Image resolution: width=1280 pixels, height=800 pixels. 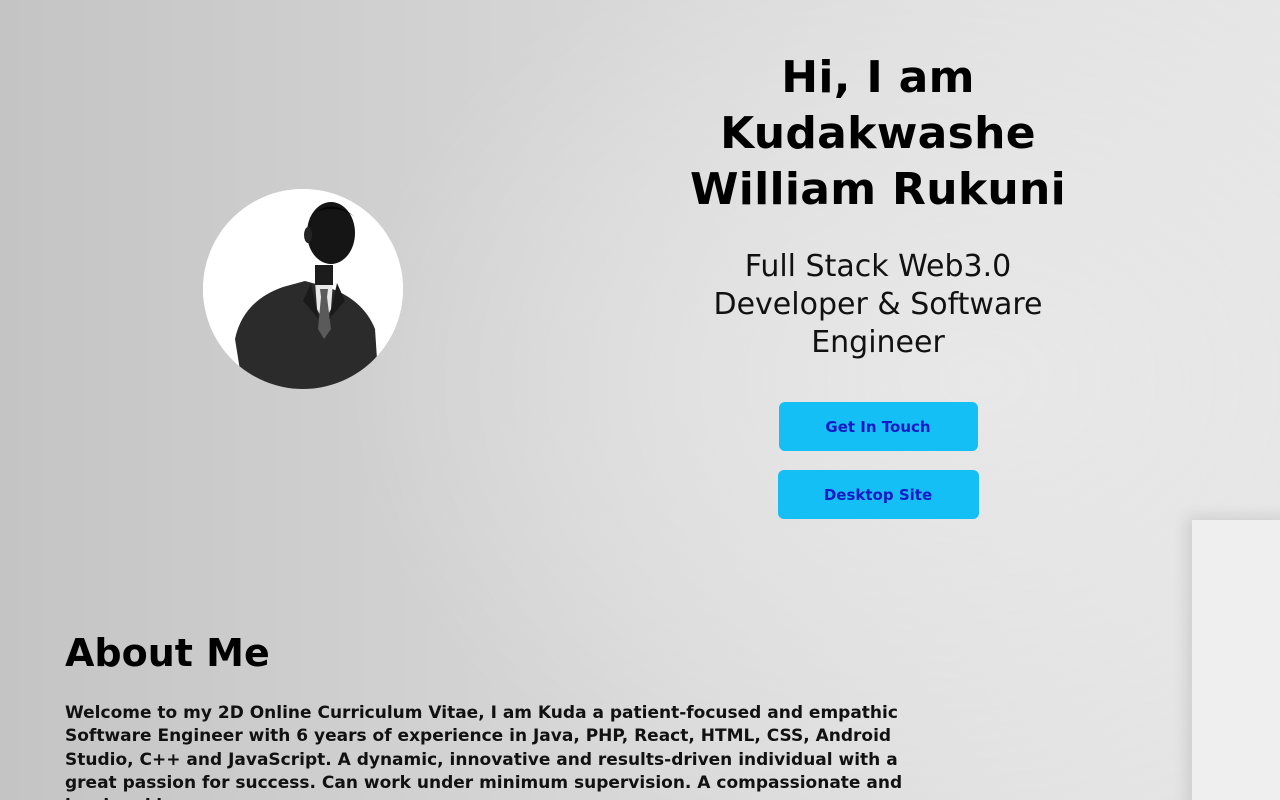 I want to click on get-in-touch-button: Get In Touch, so click(x=878, y=426).